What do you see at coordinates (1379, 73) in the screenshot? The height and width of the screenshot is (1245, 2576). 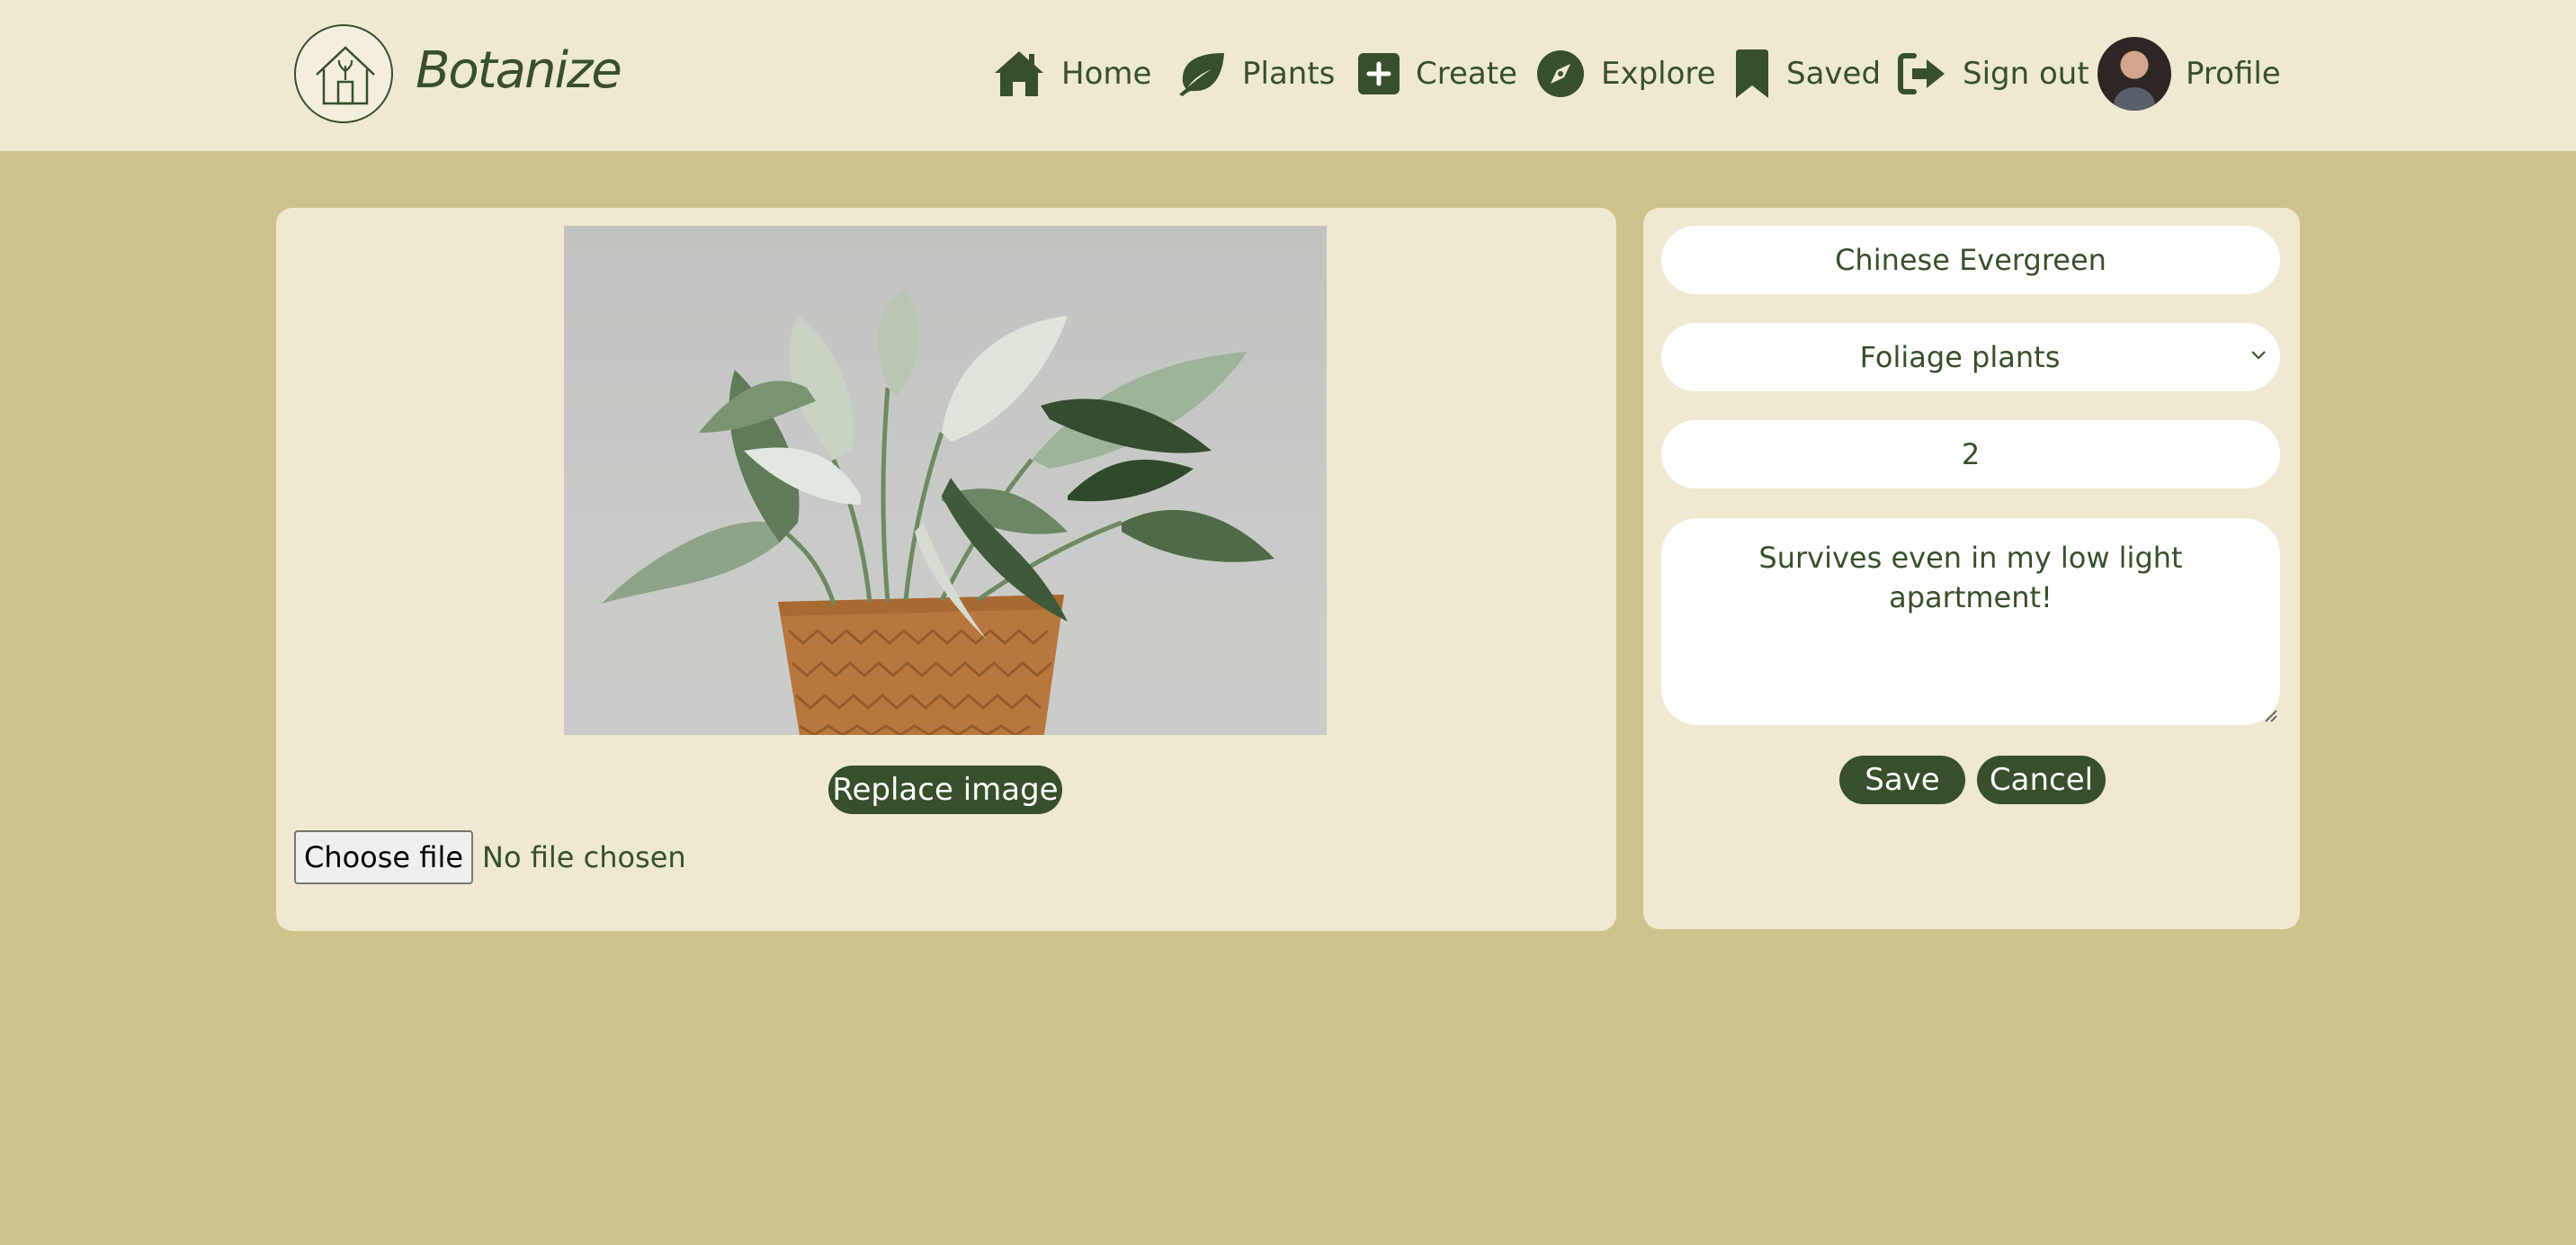 I see `plus-square-icon` at bounding box center [1379, 73].